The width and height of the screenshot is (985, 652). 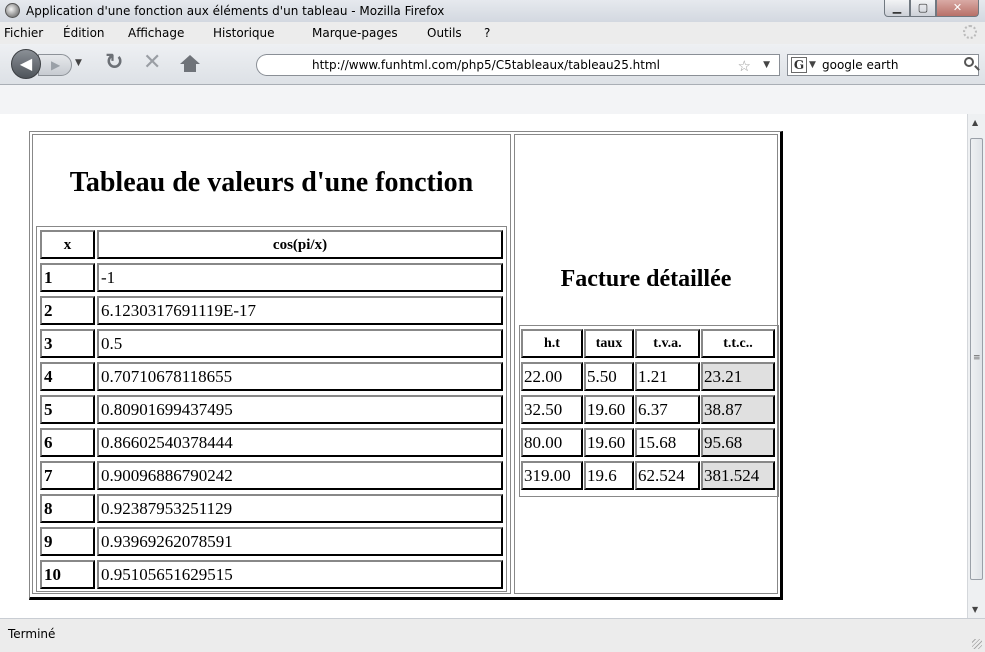 I want to click on x-cell: 10, so click(x=67, y=574).